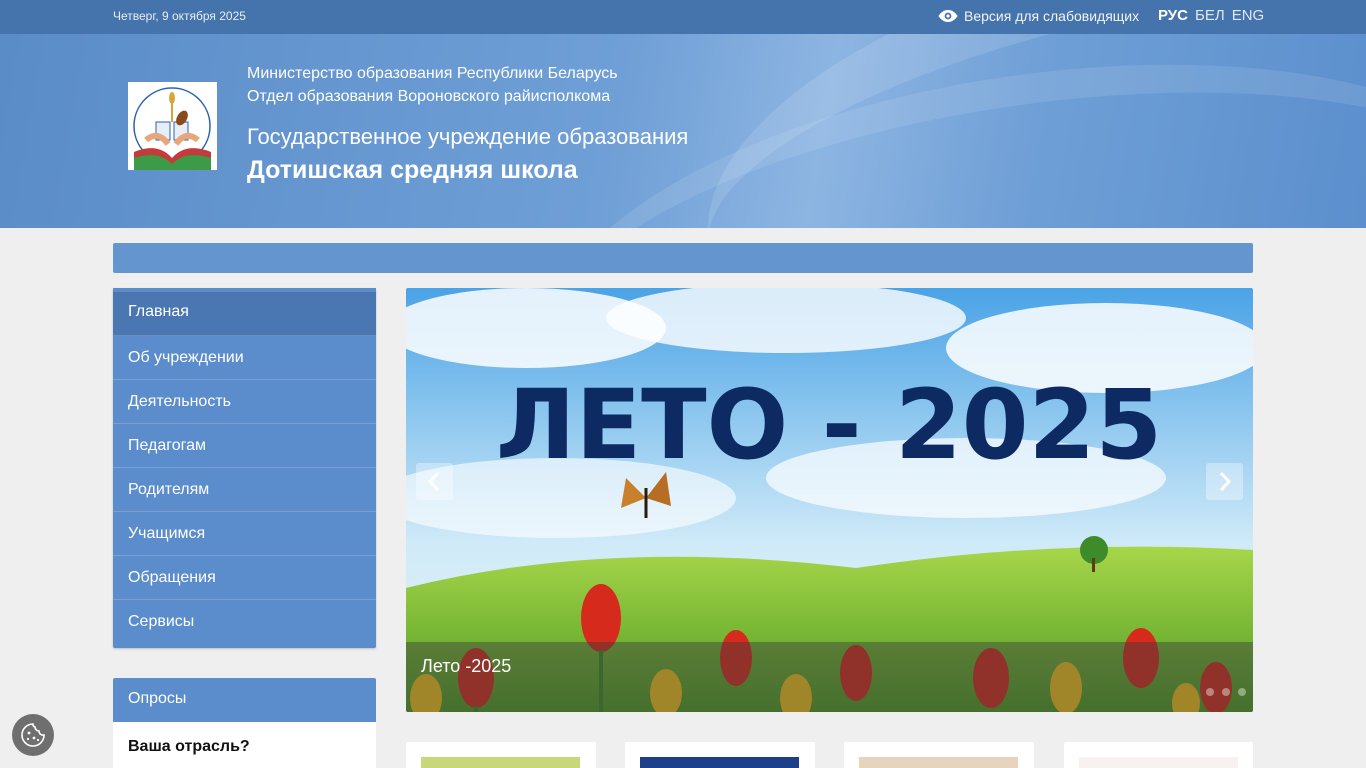  What do you see at coordinates (244, 578) in the screenshot?
I see `sidebar-item-appeals: Обращения` at bounding box center [244, 578].